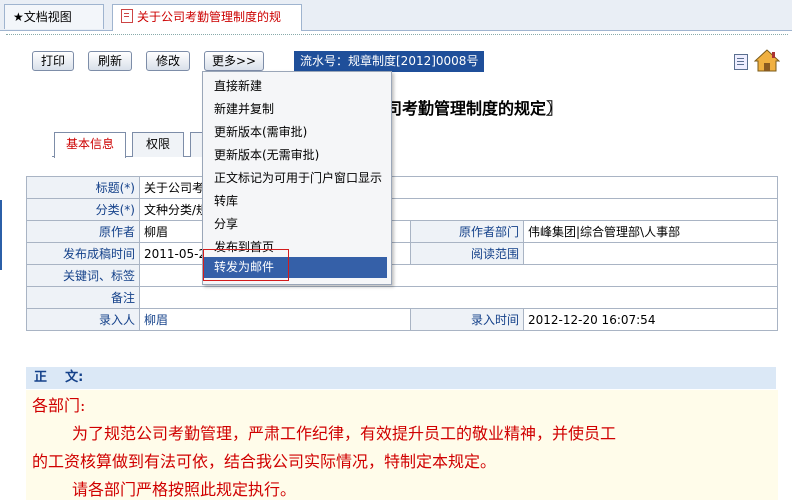  Describe the element at coordinates (467, 253) in the screenshot. I see `read-scope-label: 阅读范围` at that location.